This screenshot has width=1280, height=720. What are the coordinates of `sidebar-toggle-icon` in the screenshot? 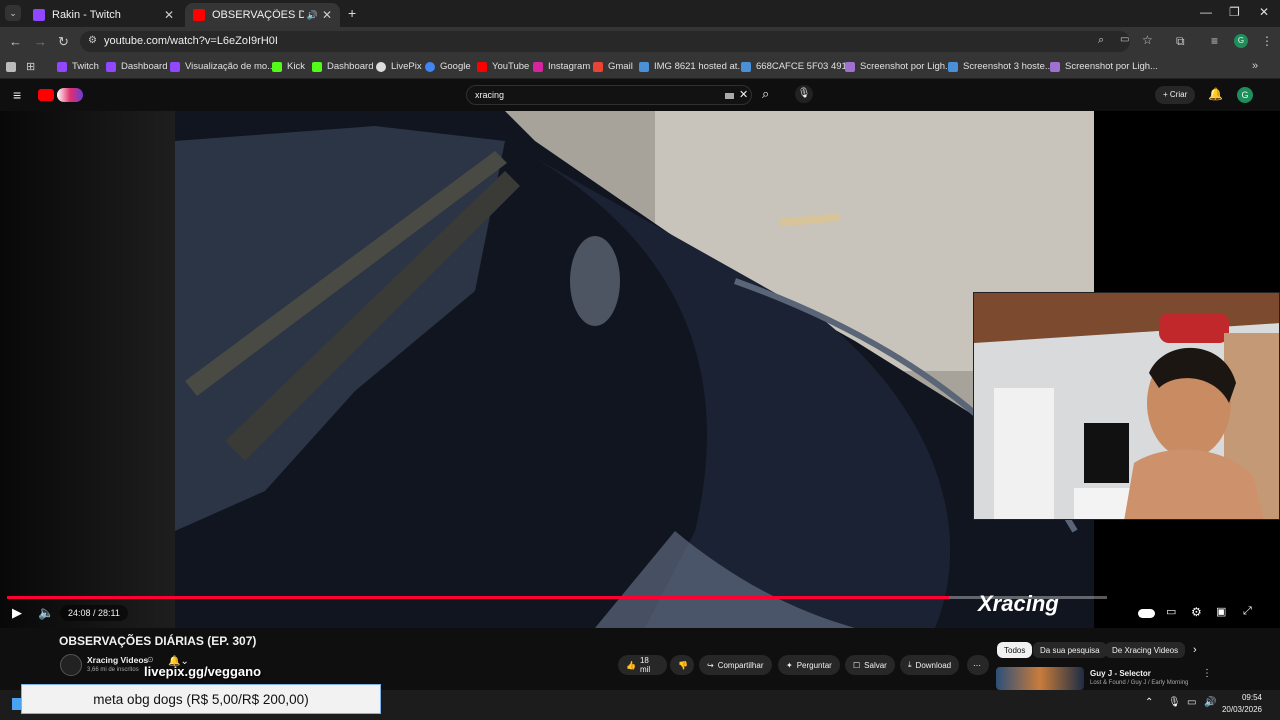 It's located at (11, 67).